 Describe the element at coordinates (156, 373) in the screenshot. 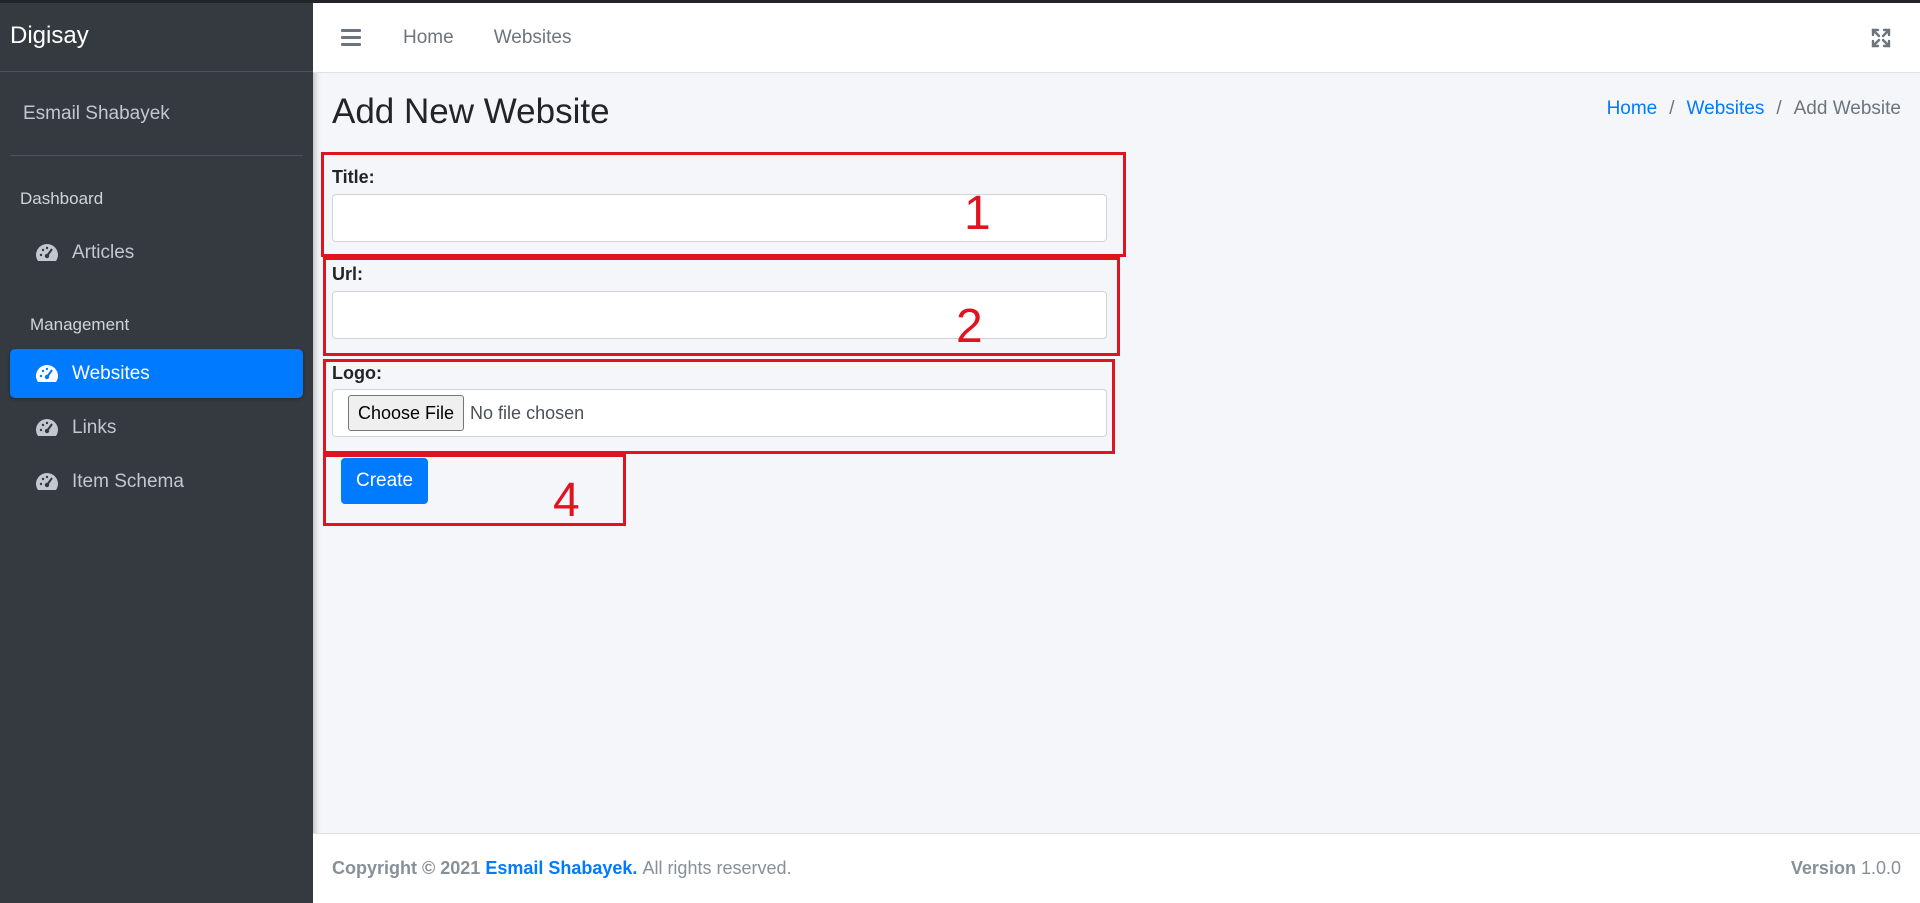

I see `sidebar-item-websites: Websites` at that location.